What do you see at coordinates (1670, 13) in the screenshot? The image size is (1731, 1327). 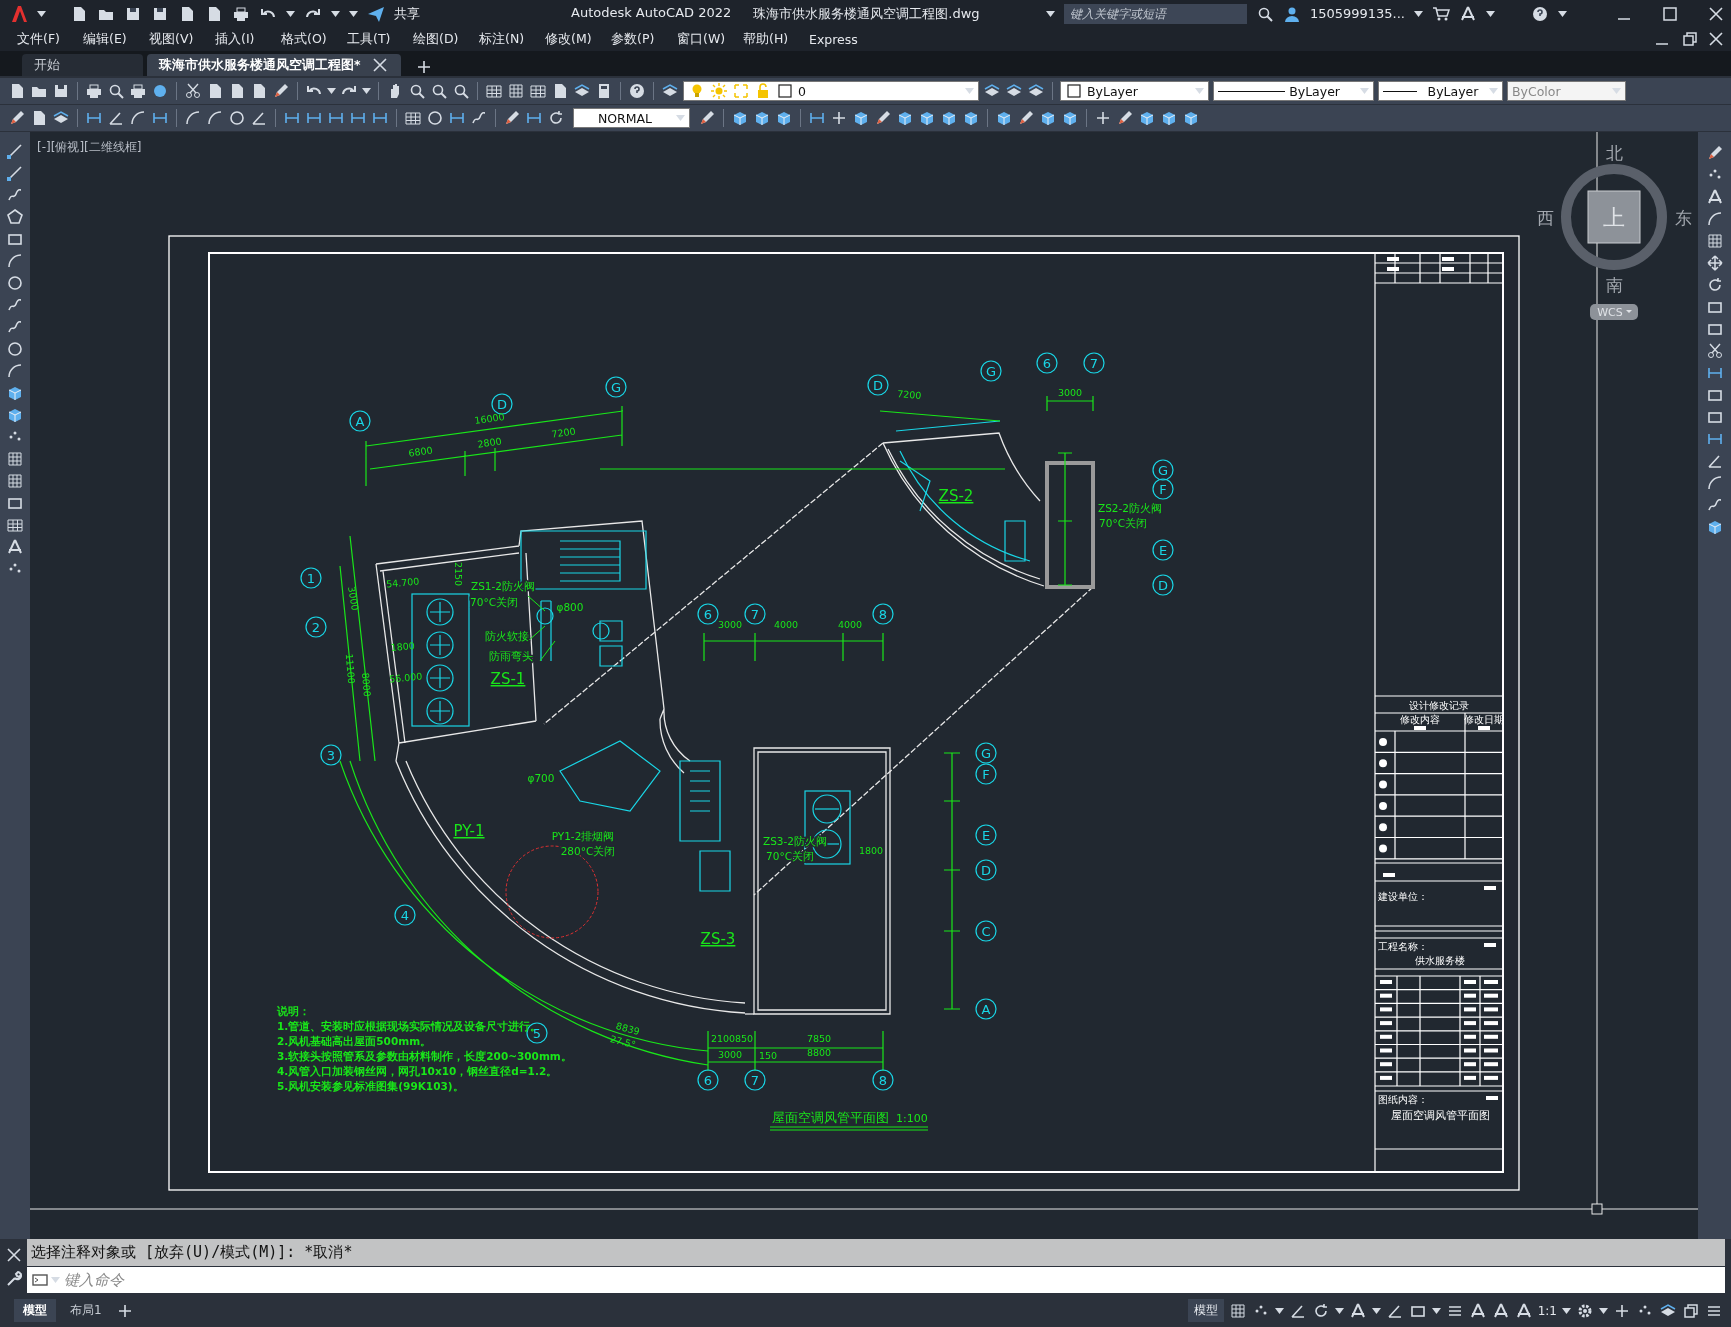 I see `maximize-icon` at bounding box center [1670, 13].